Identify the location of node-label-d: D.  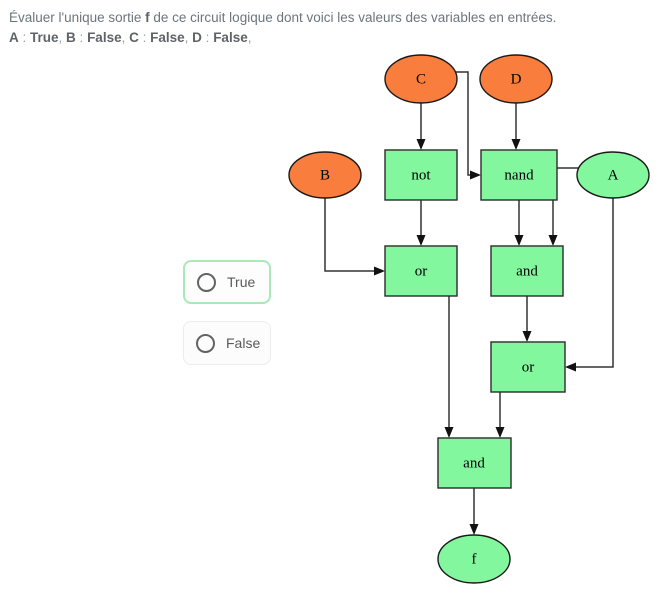
(516, 79).